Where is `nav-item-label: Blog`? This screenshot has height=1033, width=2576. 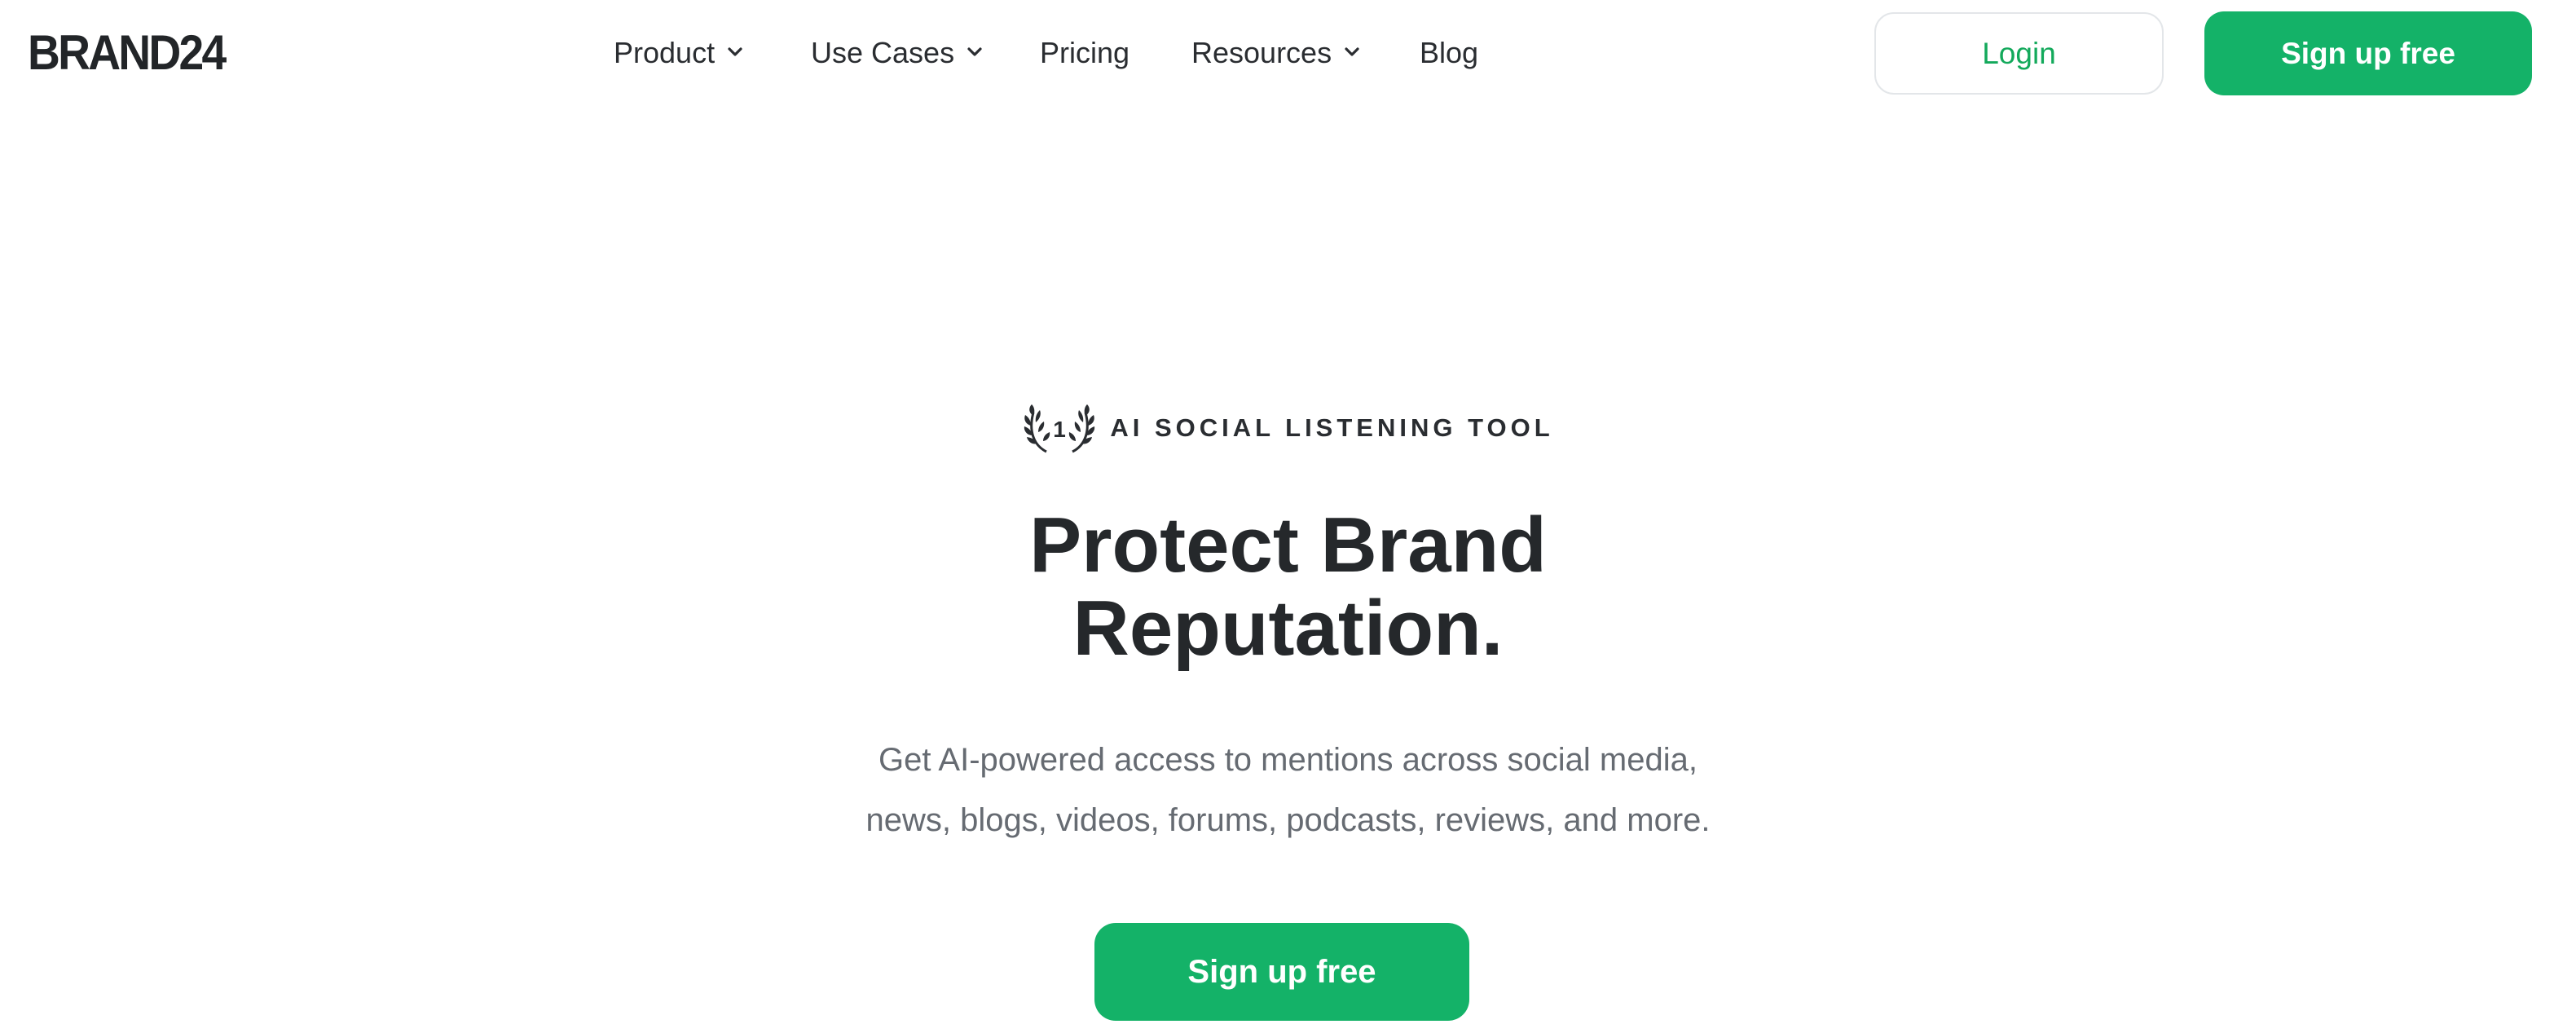
nav-item-label: Blog is located at coordinates (1449, 53).